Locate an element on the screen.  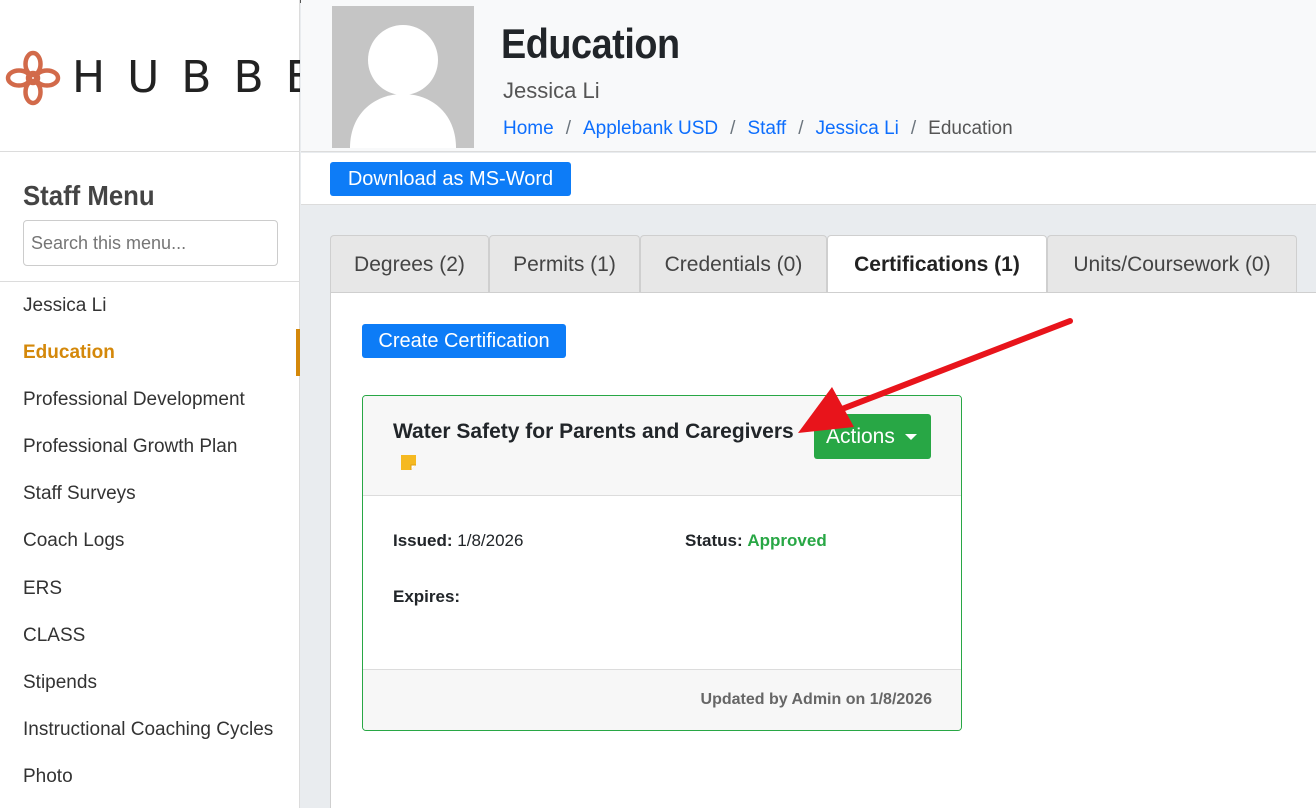
breadcrumb-person: Jessica Li is located at coordinates (856, 128).